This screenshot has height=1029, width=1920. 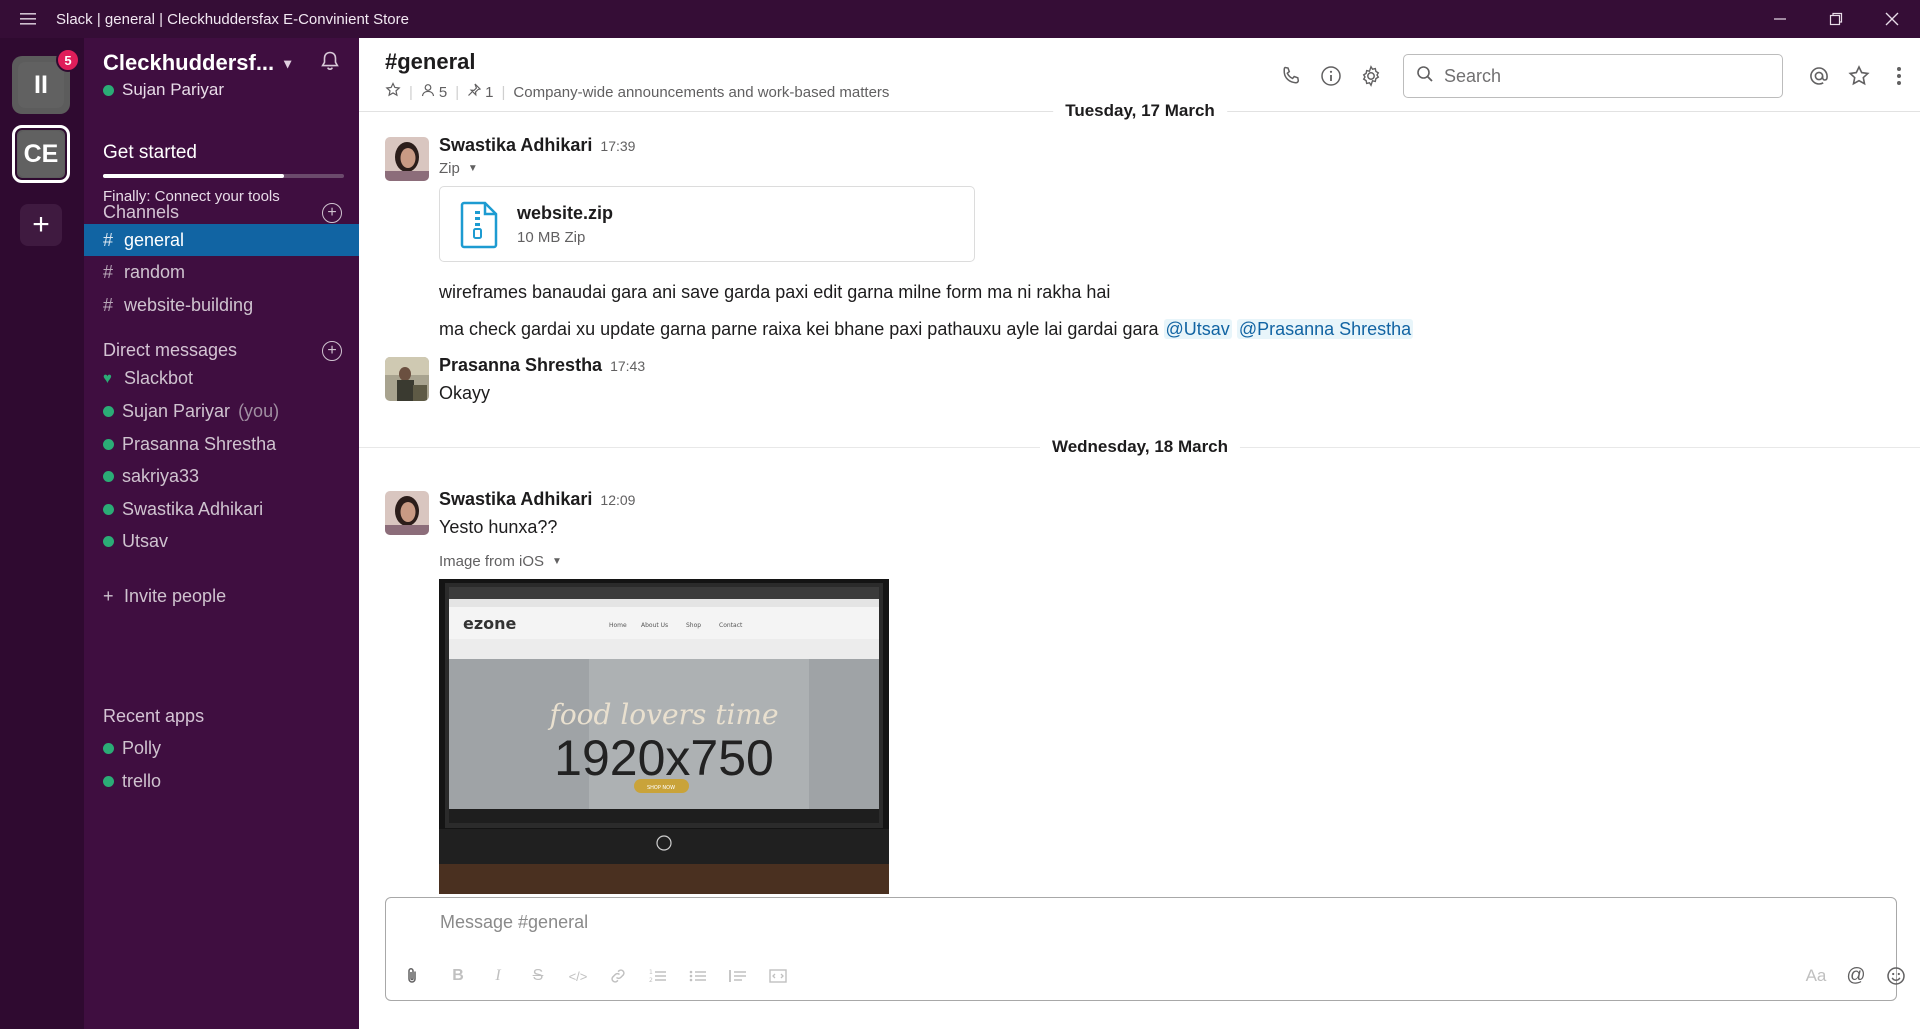 What do you see at coordinates (516, 499) in the screenshot?
I see `author-name: Swastika Adhikari` at bounding box center [516, 499].